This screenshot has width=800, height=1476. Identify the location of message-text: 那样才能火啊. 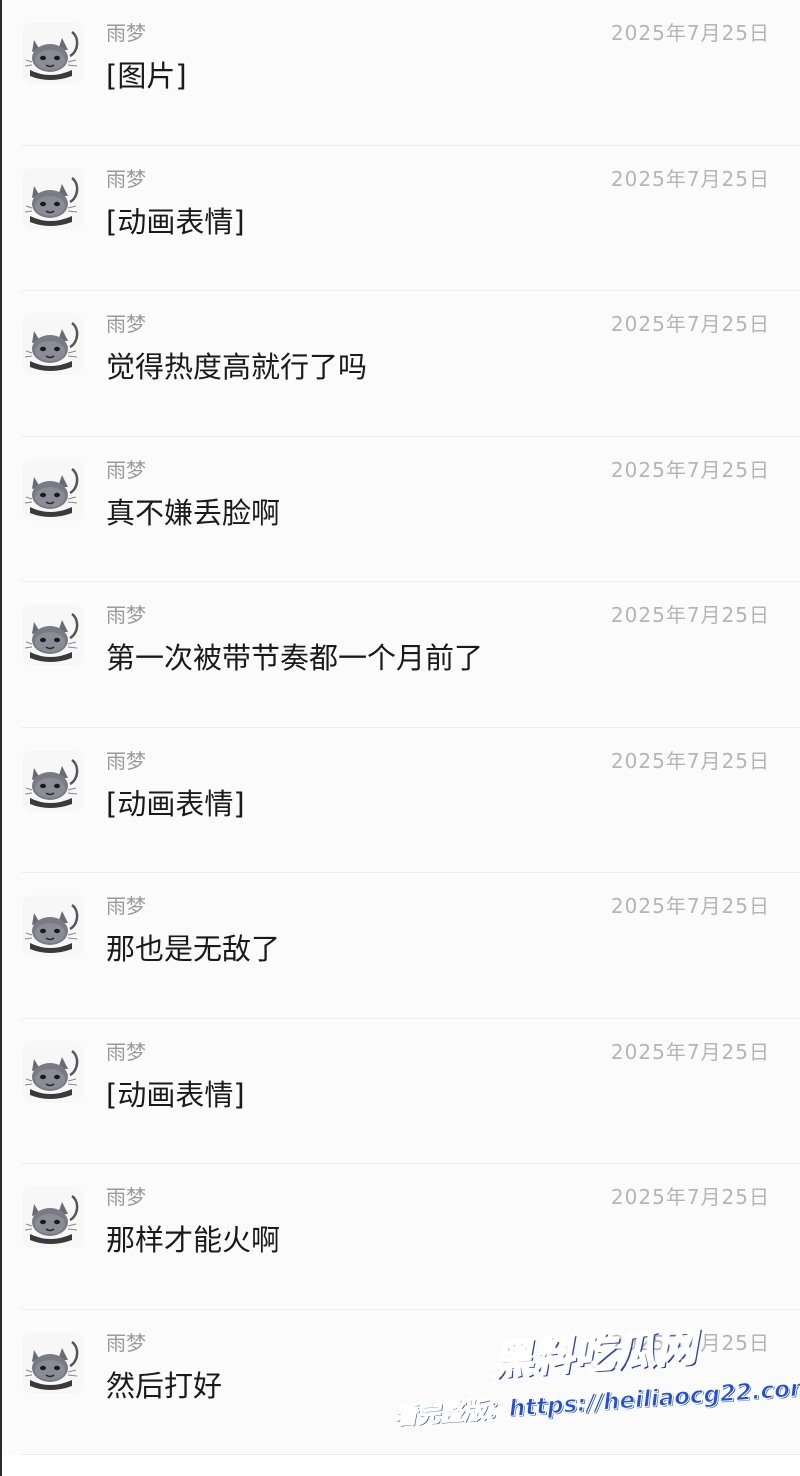
(193, 1240).